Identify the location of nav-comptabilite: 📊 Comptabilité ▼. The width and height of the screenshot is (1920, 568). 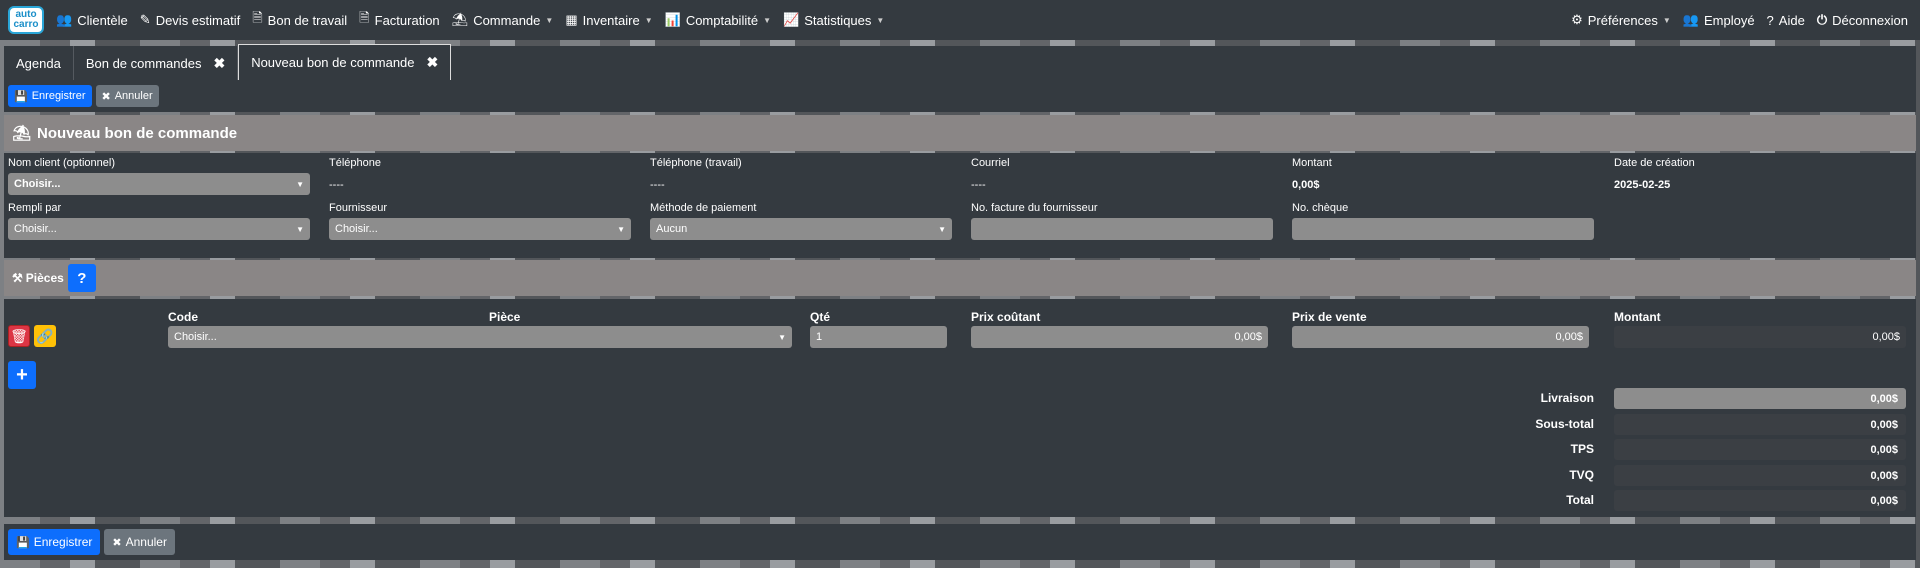
(718, 20).